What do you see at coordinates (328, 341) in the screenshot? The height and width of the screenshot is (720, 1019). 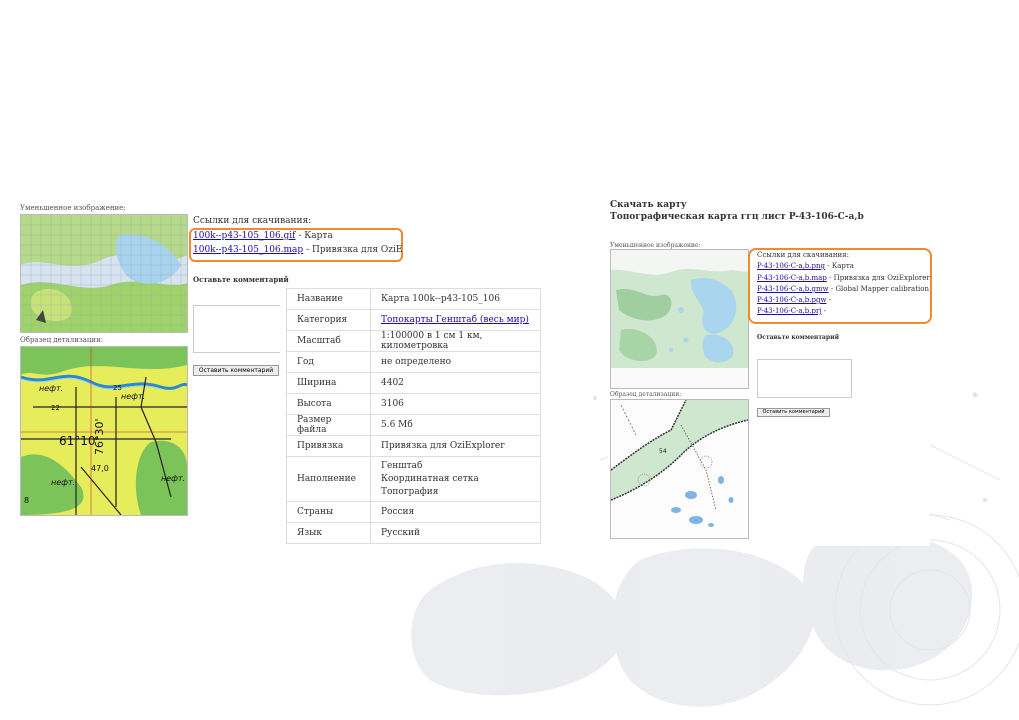 I see `info-key: Масштаб` at bounding box center [328, 341].